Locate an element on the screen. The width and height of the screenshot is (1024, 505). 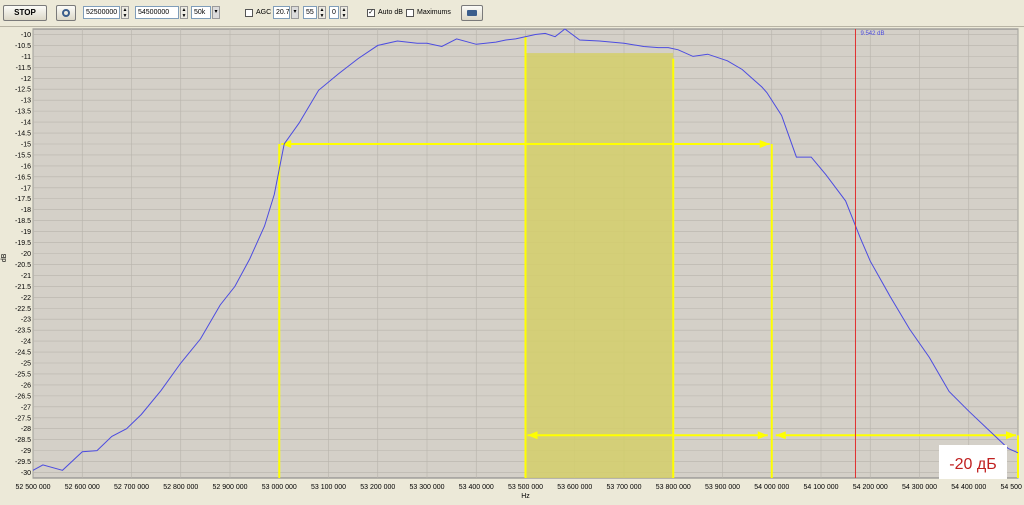
x-tick-label: 53 500 000 is located at coordinates (525, 487).